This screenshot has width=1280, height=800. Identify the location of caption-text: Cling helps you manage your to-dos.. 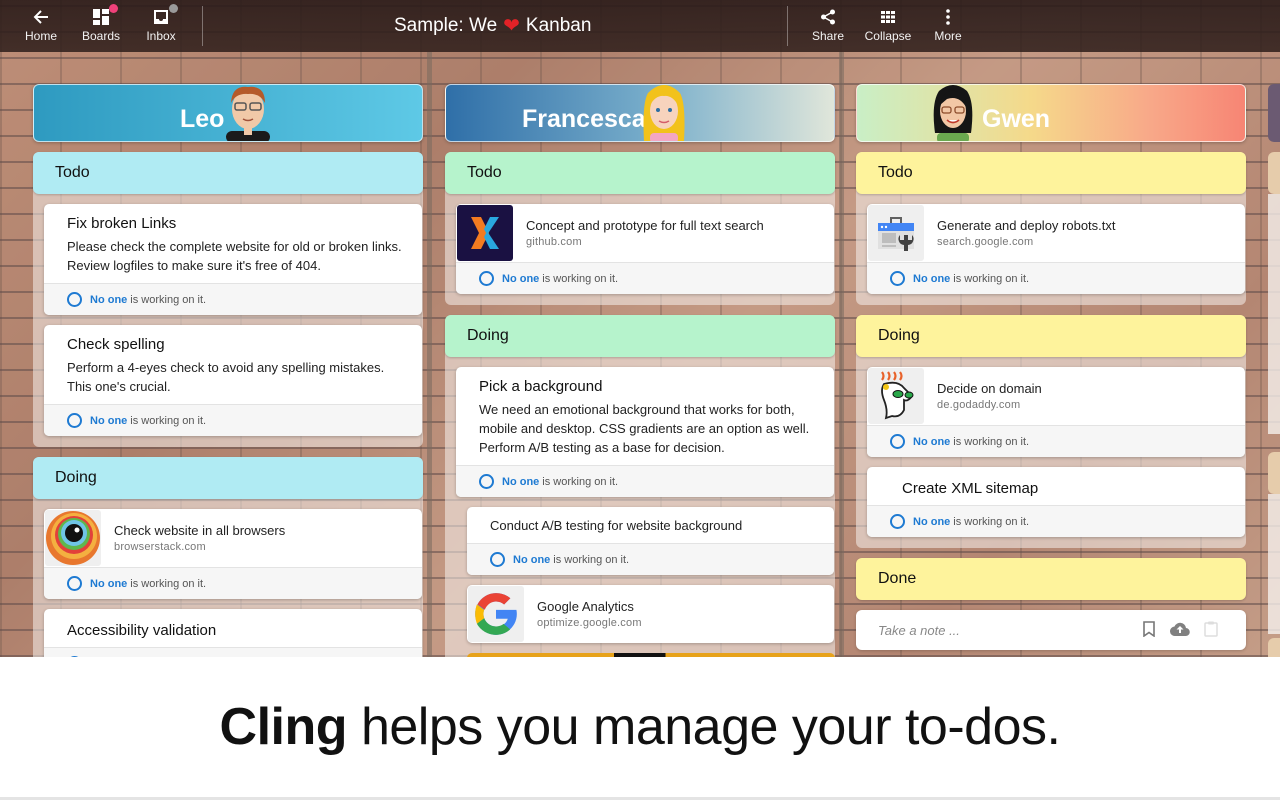
(640, 727).